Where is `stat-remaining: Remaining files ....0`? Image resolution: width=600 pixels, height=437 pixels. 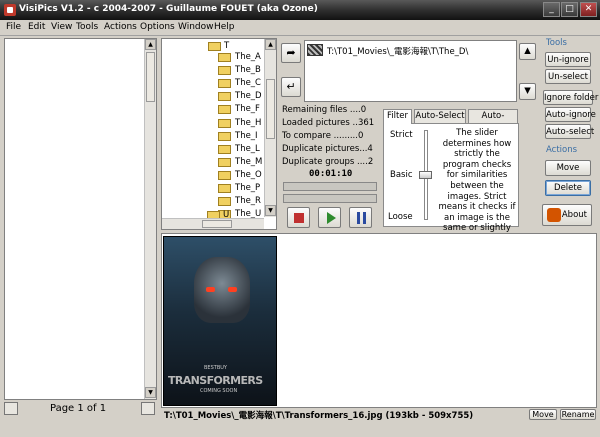
stat-remaining: Remaining files ....0 is located at coordinates (324, 110).